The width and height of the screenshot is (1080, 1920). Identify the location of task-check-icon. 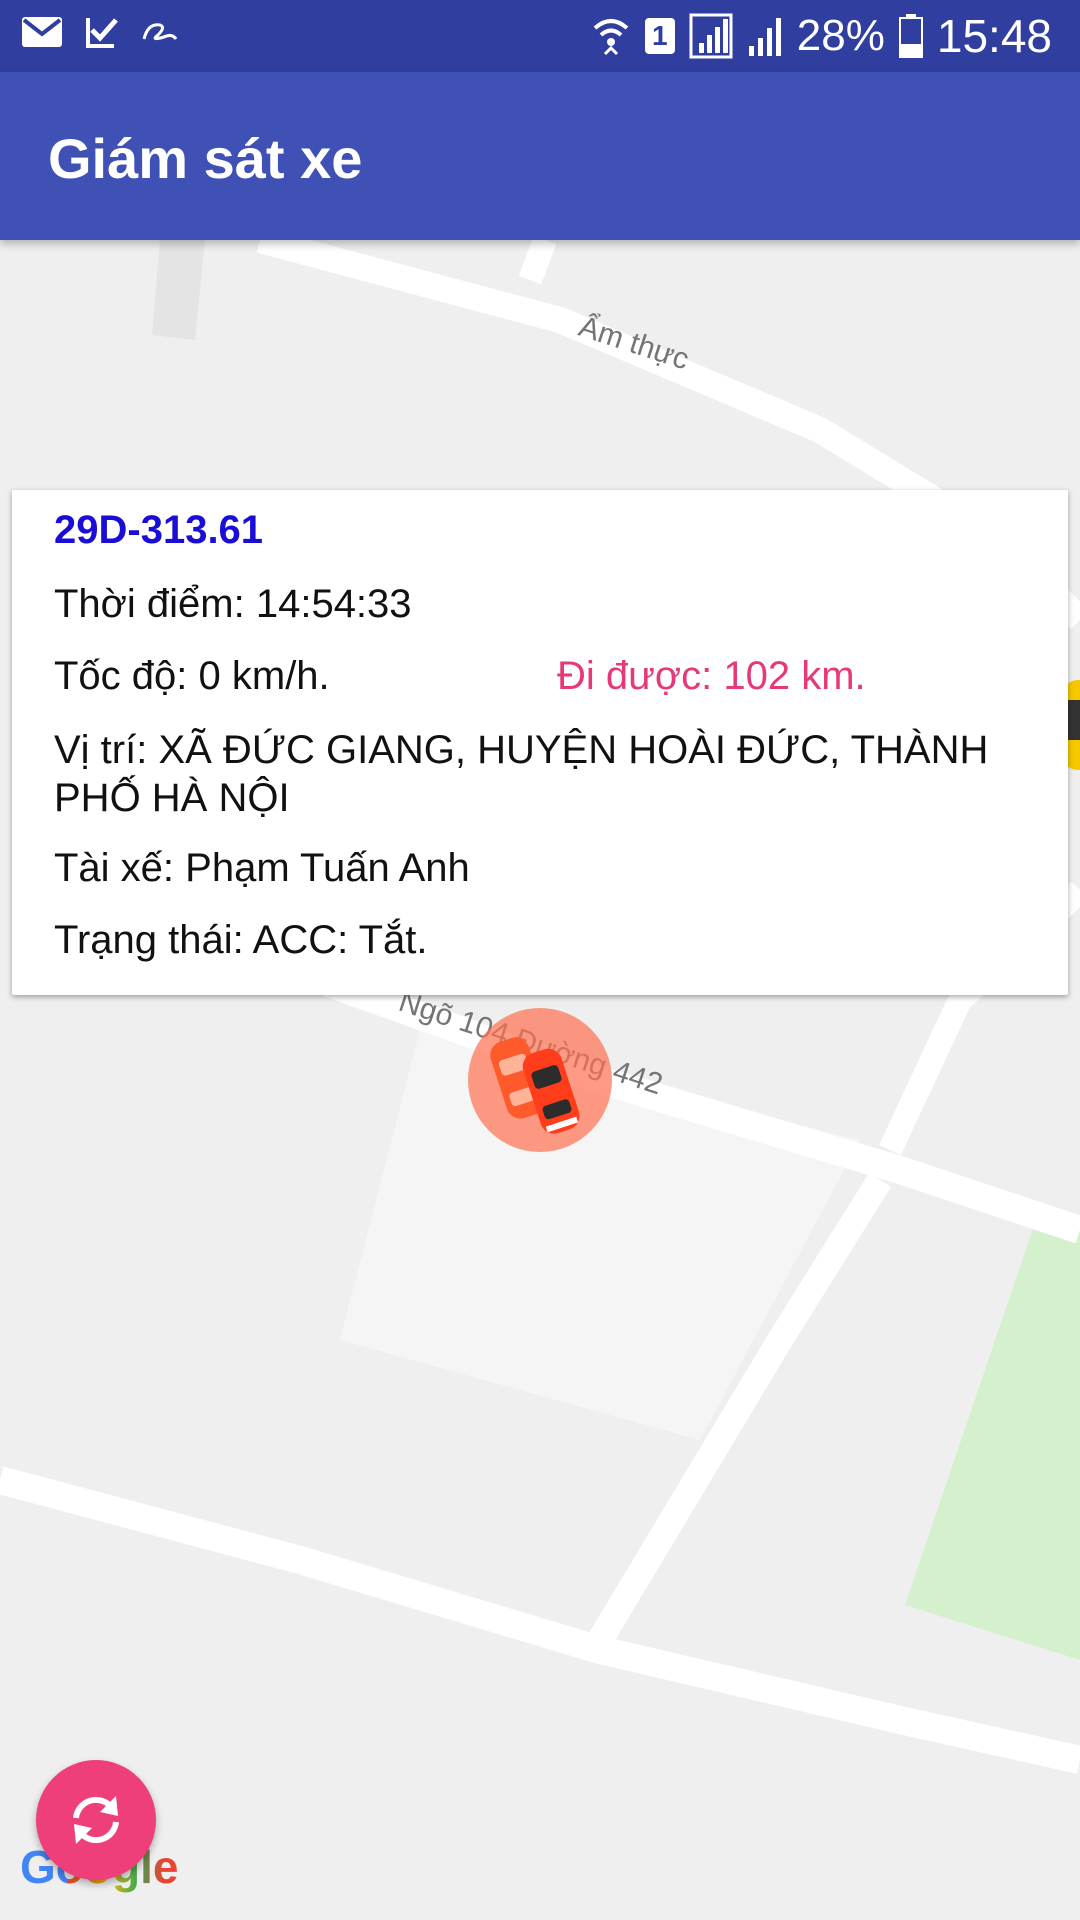
(102, 33).